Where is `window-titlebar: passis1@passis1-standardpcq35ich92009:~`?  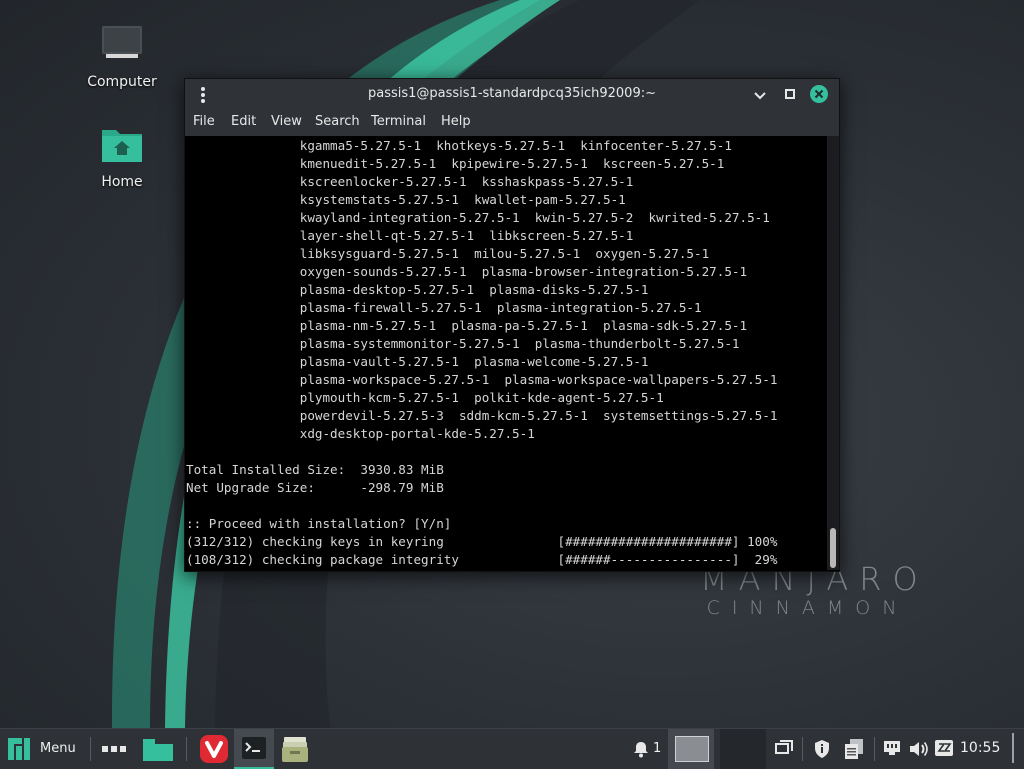
window-titlebar: passis1@passis1-standardpcq35ich92009:~ is located at coordinates (512, 94).